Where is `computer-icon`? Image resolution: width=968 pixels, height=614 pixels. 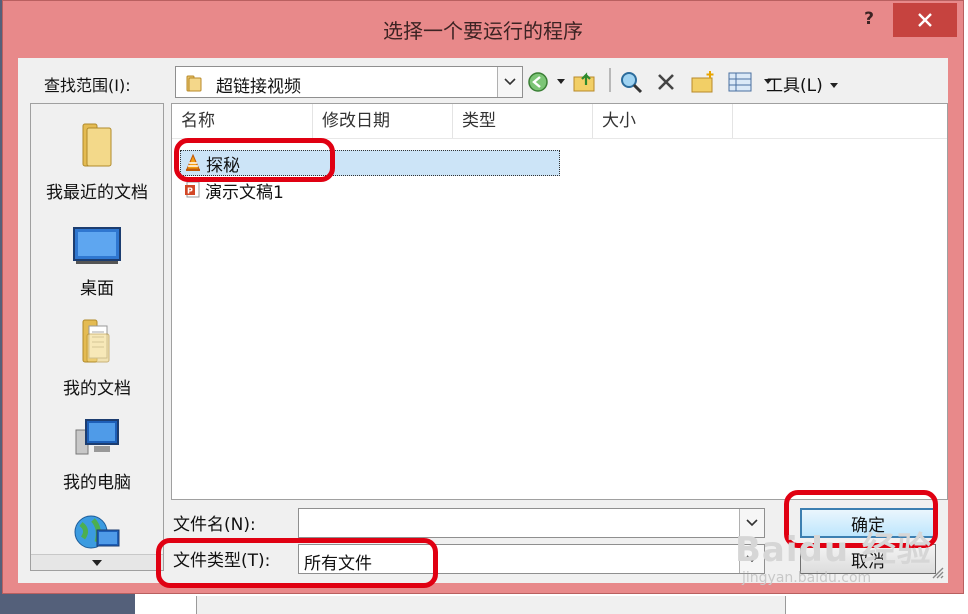 computer-icon is located at coordinates (97, 437).